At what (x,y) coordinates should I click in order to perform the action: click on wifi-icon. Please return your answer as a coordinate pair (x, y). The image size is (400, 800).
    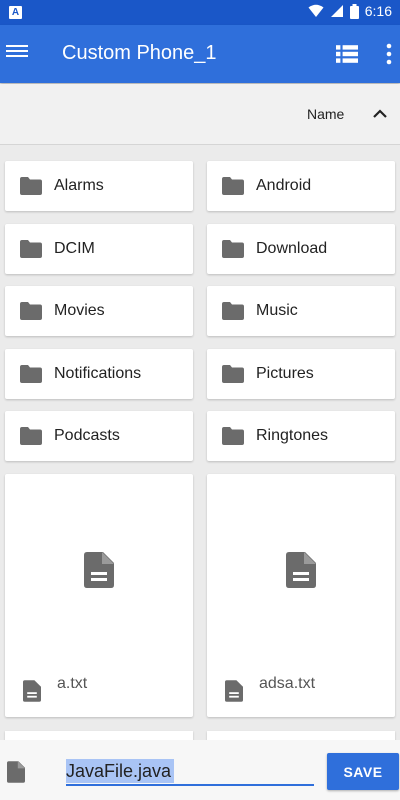
    Looking at the image, I should click on (316, 10).